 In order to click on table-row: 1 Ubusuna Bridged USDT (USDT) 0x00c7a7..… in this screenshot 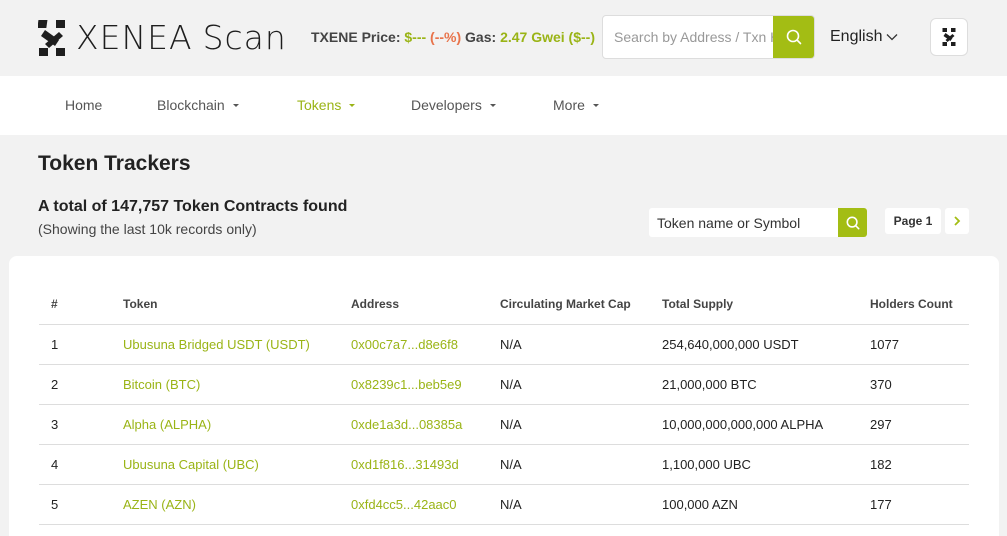, I will do `click(504, 344)`.